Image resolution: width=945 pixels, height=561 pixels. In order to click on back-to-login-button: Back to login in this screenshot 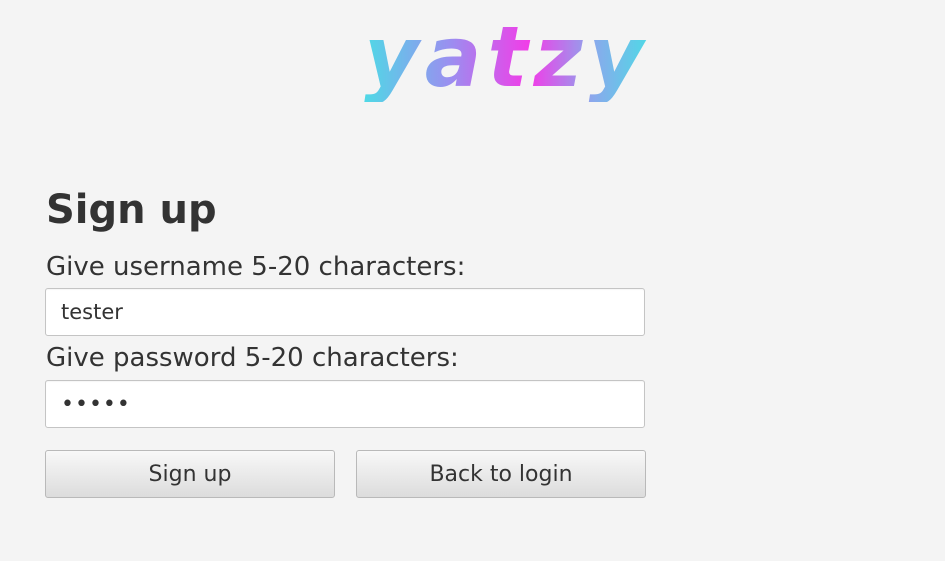, I will do `click(501, 474)`.